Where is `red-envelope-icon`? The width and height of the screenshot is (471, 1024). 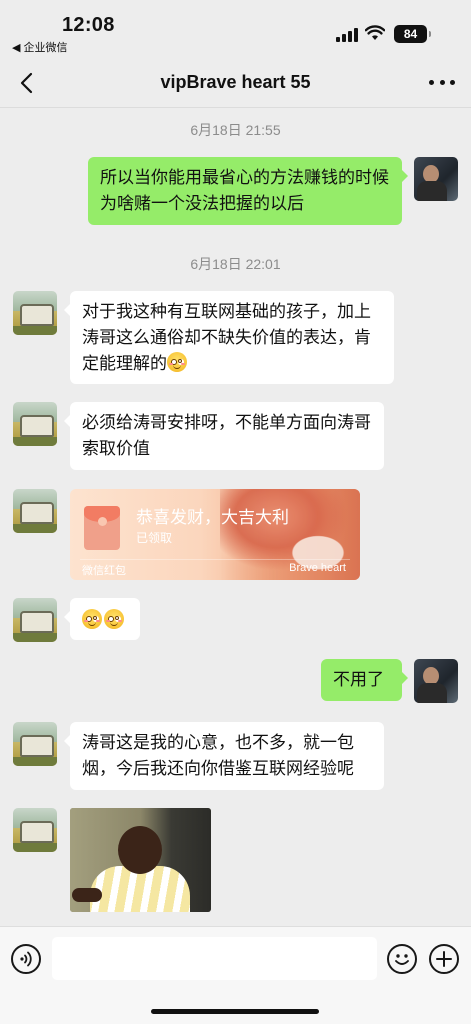 red-envelope-icon is located at coordinates (102, 528).